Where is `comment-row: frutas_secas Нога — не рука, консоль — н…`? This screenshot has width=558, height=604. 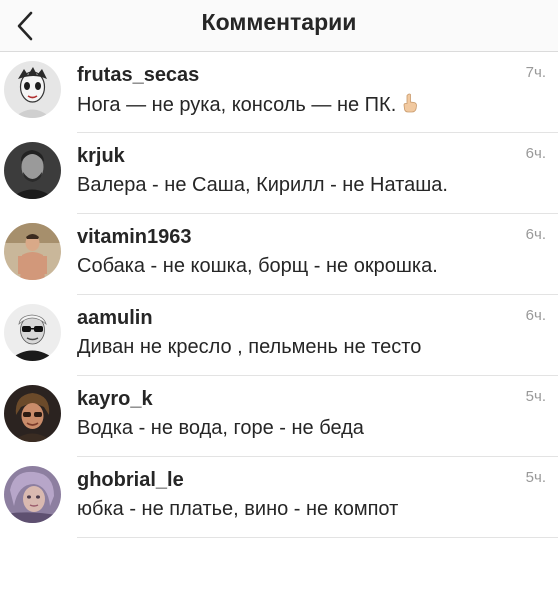 comment-row: frutas_secas Нога — не рука, консоль — н… is located at coordinates (279, 92).